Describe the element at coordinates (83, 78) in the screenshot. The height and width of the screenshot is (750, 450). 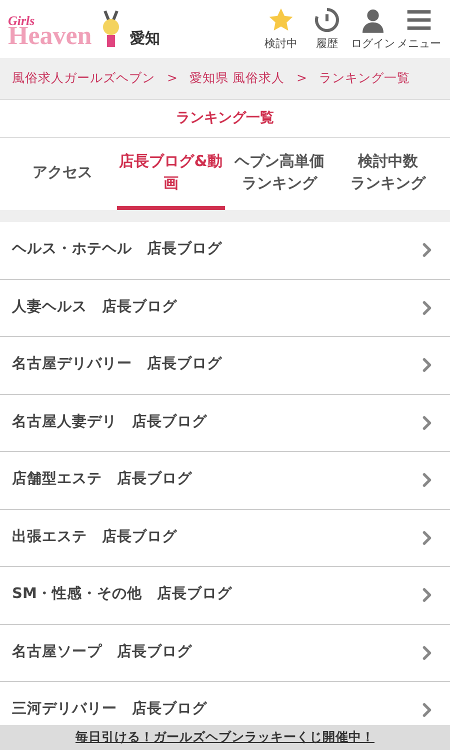
I see `breadcrumb-link: 風俗求人ガールズヘブン` at that location.